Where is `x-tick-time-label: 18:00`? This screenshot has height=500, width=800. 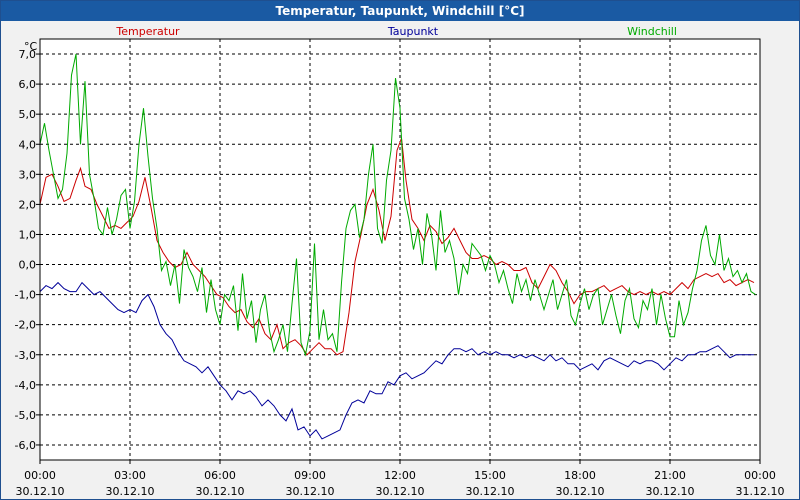
x-tick-time-label: 18:00 is located at coordinates (580, 475).